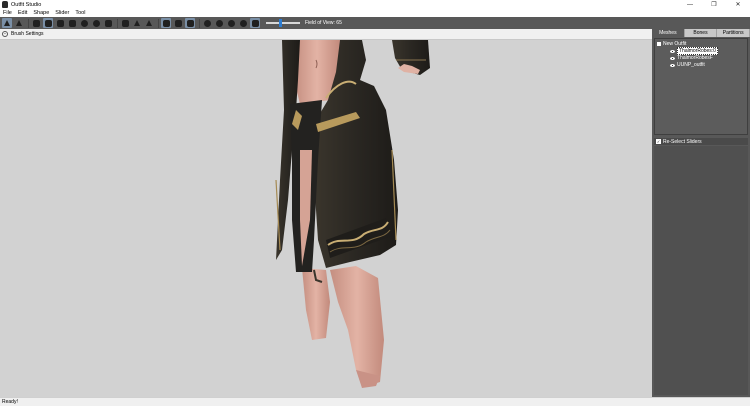 This screenshot has height=406, width=750. I want to click on restore-button: ❐, so click(714, 4).